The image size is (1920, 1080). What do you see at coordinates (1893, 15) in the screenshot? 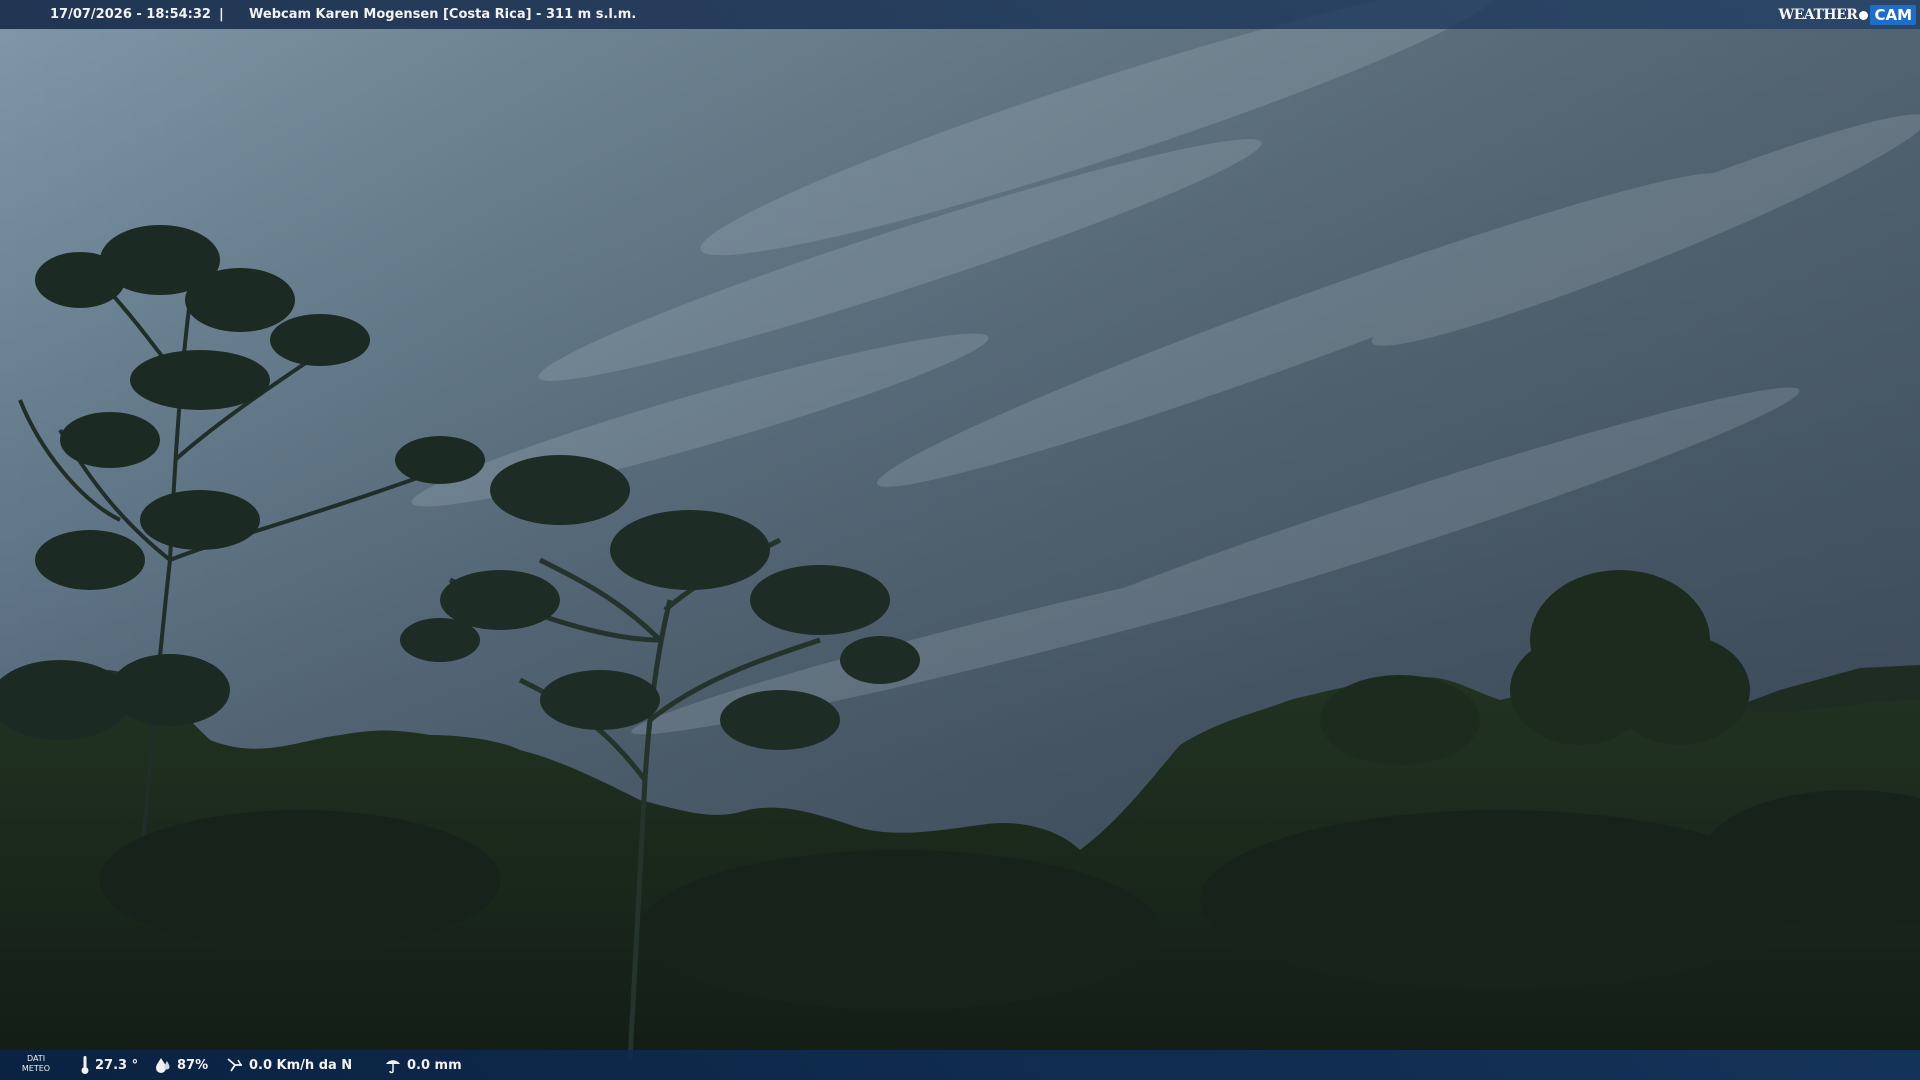
I see `logo-cam-text: CAM` at bounding box center [1893, 15].